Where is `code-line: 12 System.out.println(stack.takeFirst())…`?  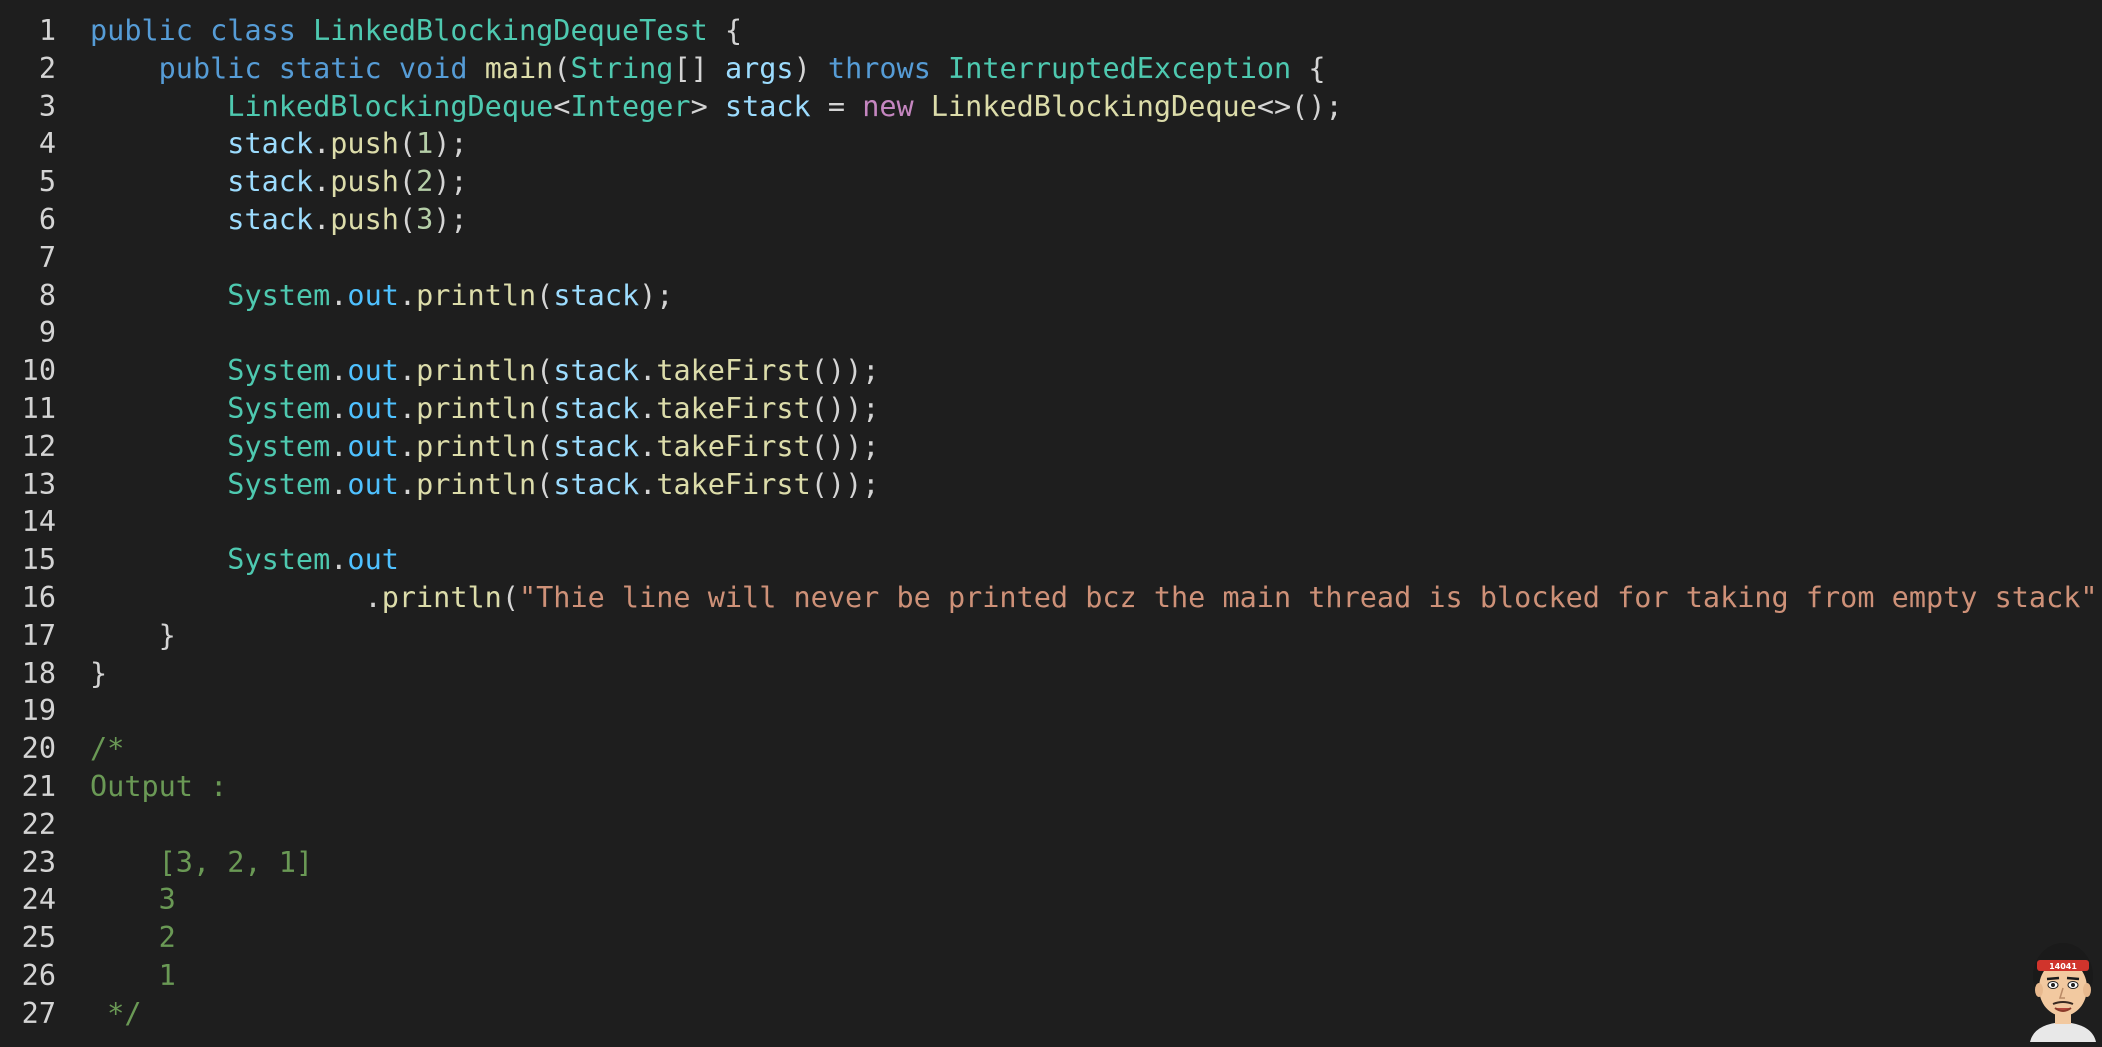 code-line: 12 System.out.println(stack.takeFirst())… is located at coordinates (440, 447).